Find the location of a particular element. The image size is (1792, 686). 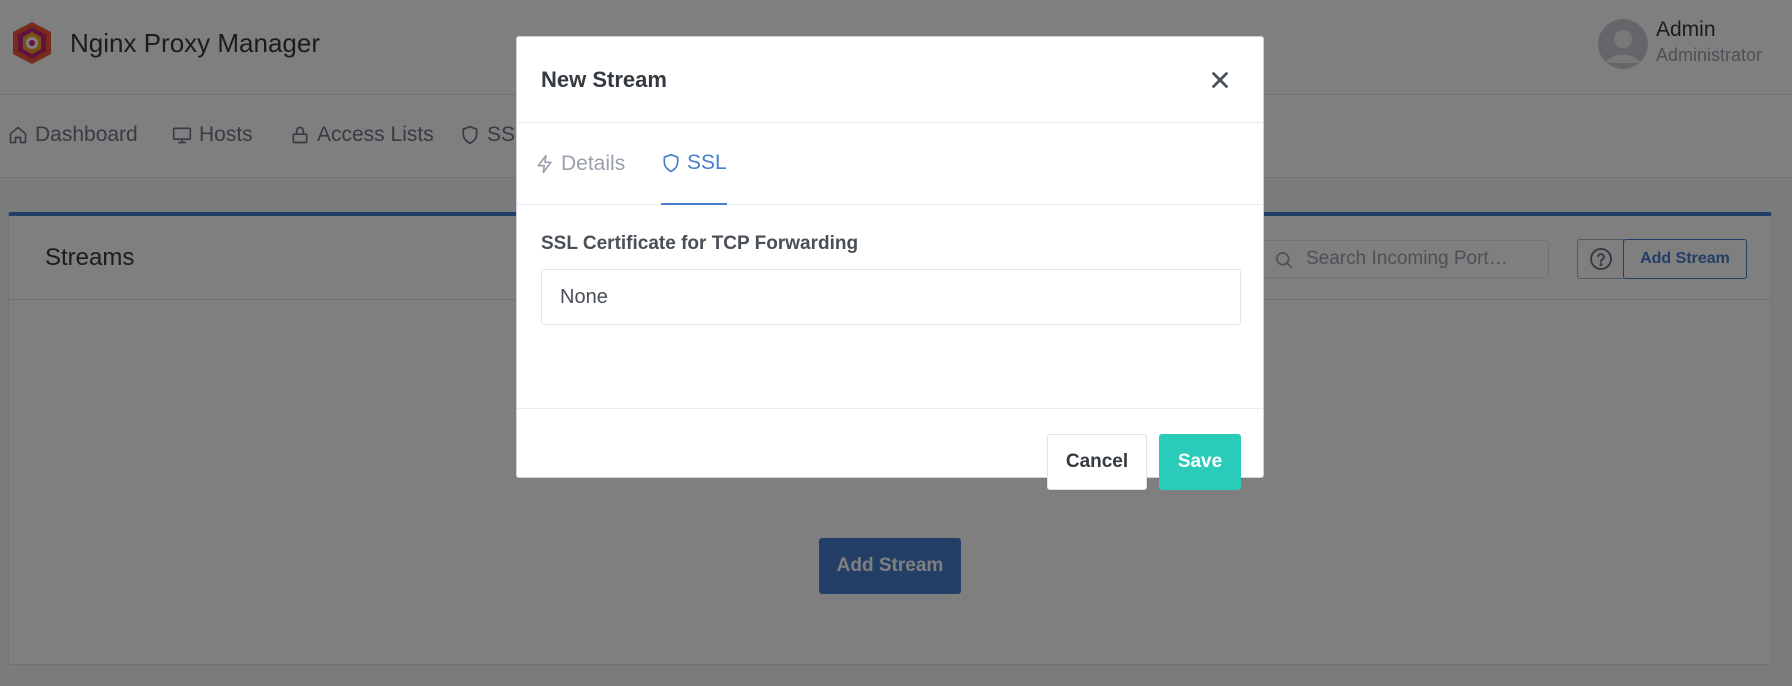

tab-details: Details is located at coordinates (580, 164).